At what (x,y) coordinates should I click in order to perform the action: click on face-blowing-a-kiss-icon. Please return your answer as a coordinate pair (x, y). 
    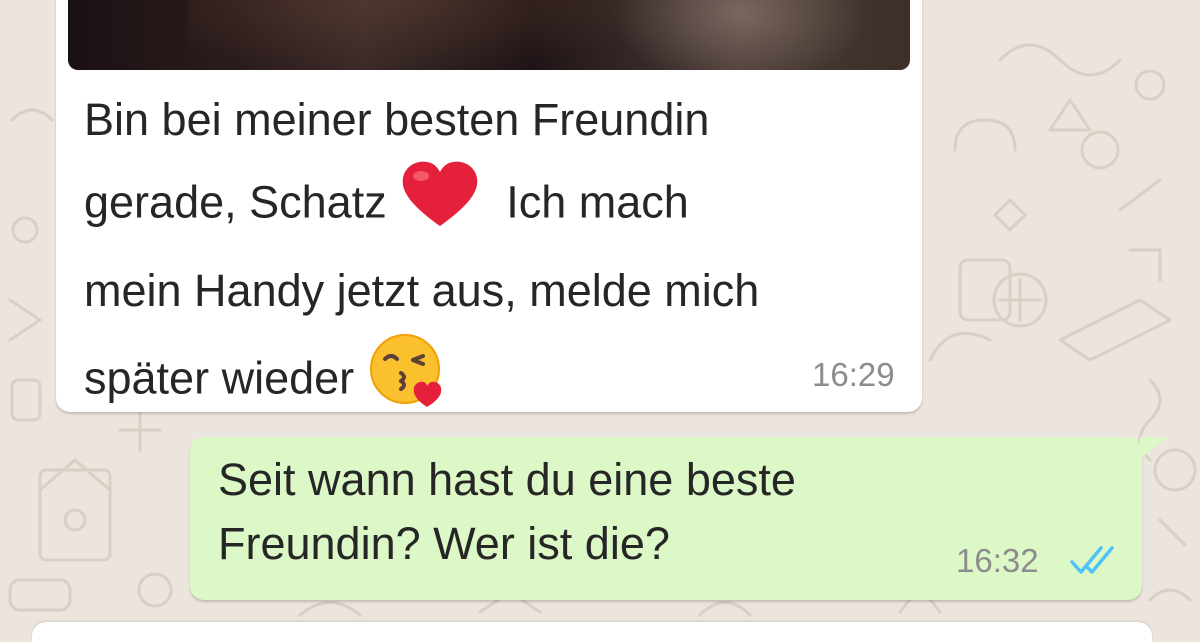
    Looking at the image, I should click on (408, 381).